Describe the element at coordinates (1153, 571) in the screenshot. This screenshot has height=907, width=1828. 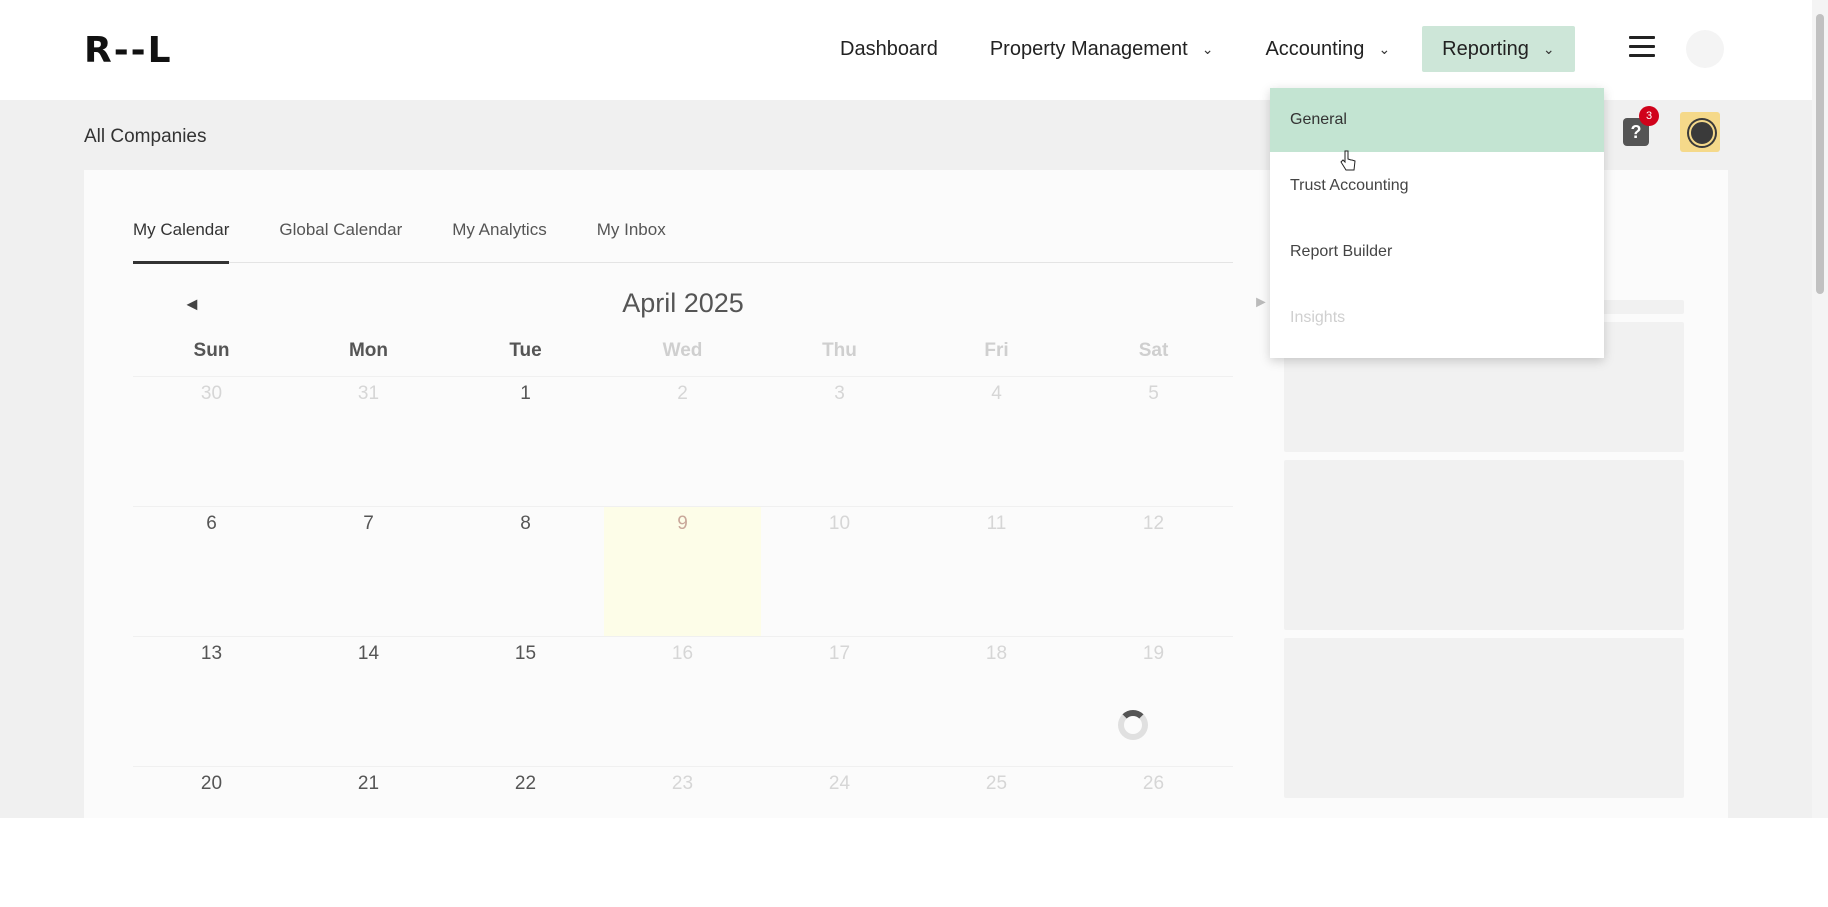
I see `calendar-day: 12` at that location.